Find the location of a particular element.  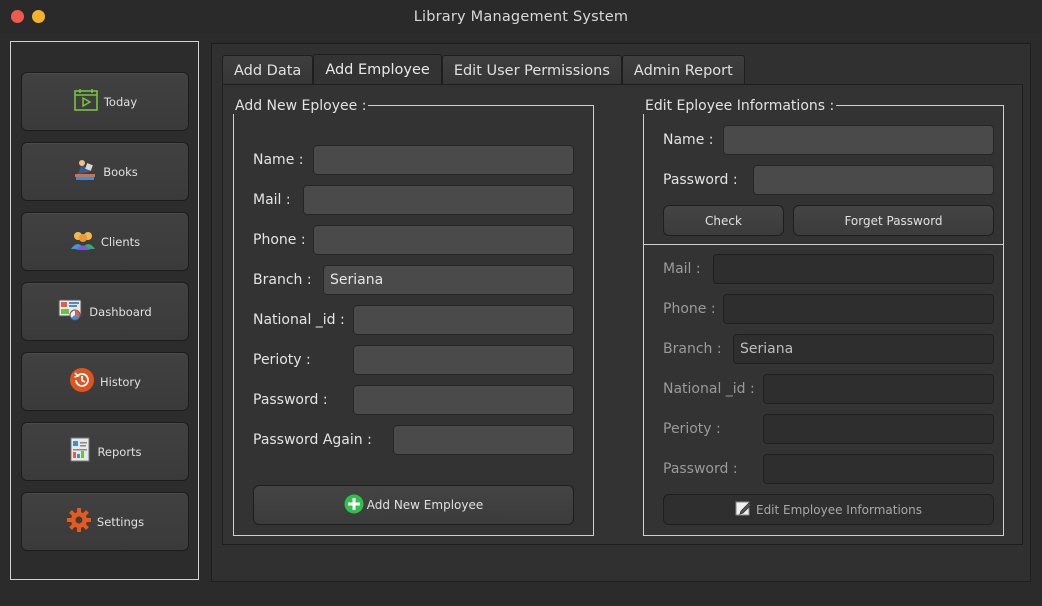

sidebar-item-history: History is located at coordinates (105, 381).